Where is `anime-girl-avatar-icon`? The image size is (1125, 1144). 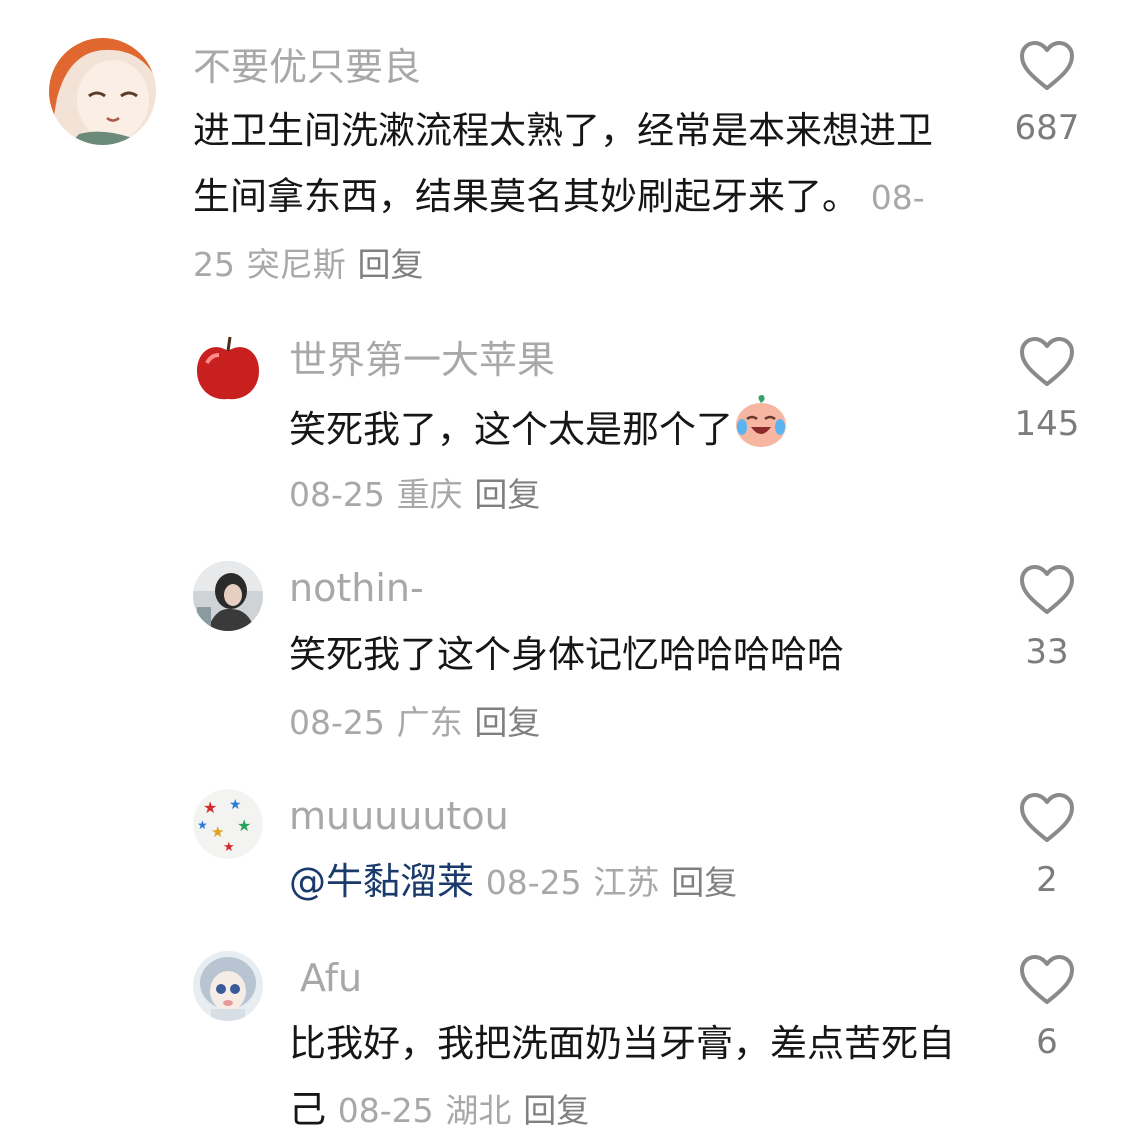 anime-girl-avatar-icon is located at coordinates (102, 91).